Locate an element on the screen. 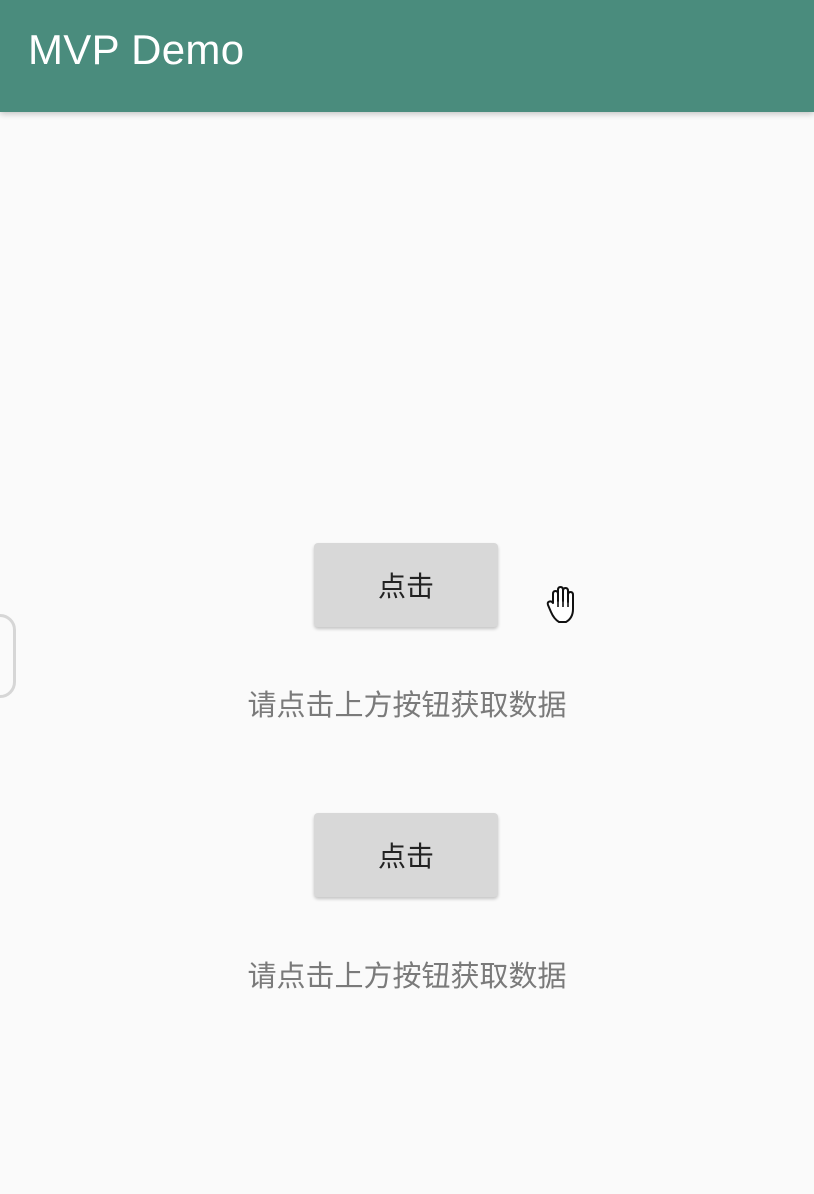 The image size is (814, 1194). app-title: MVP Demo is located at coordinates (136, 49).